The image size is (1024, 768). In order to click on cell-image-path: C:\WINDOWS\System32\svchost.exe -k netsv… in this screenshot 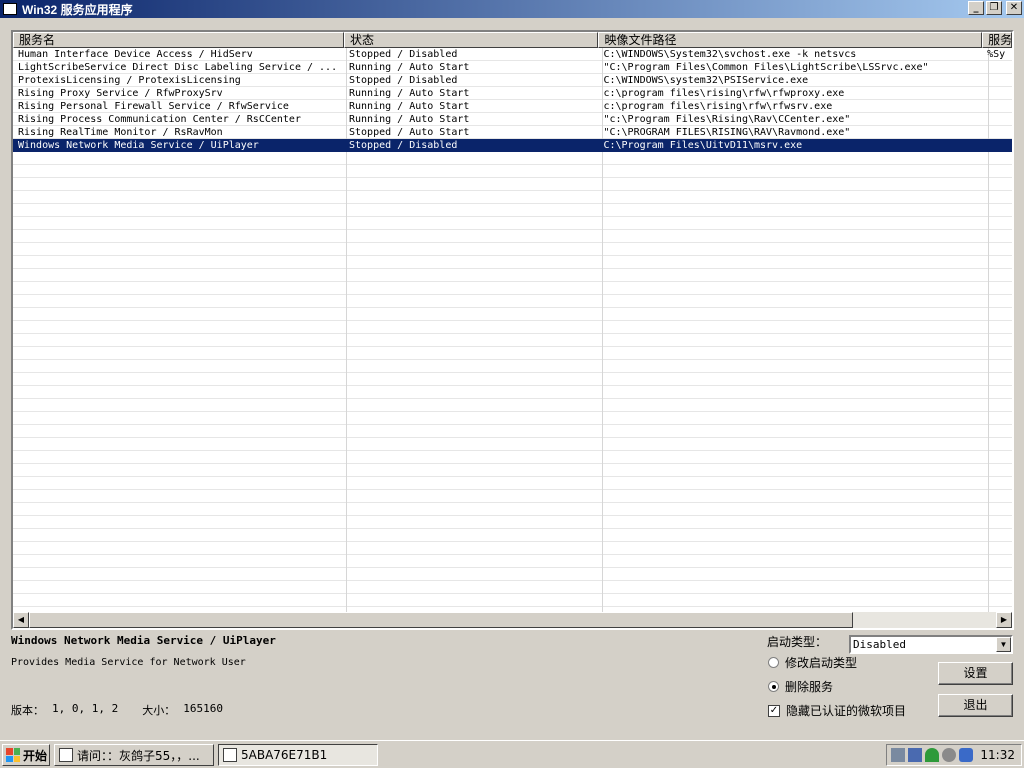, I will do `click(730, 54)`.